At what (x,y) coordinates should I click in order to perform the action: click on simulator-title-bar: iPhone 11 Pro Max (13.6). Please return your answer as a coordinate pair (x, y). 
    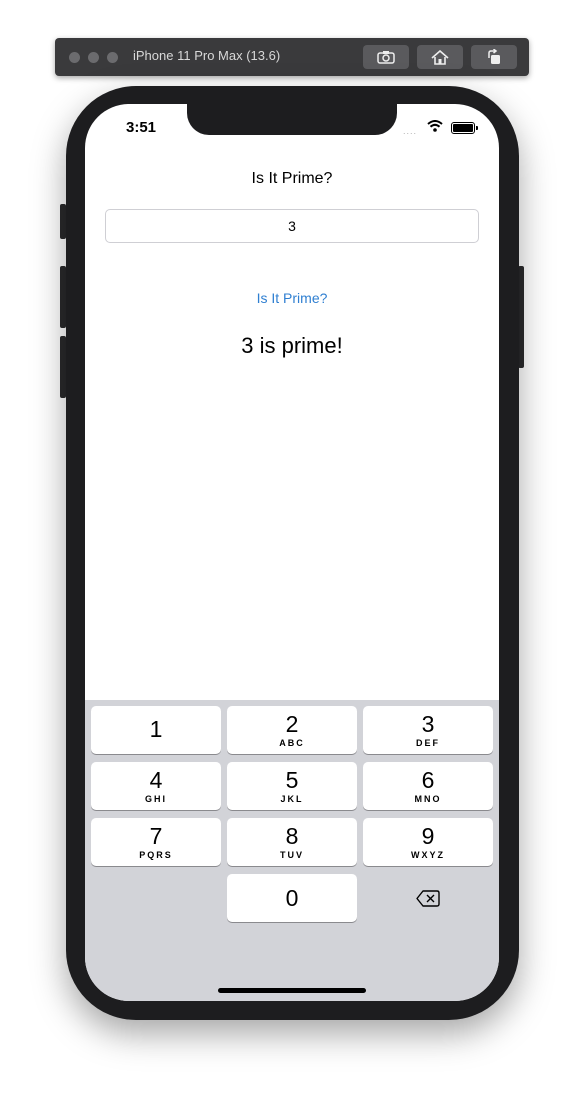
    Looking at the image, I should click on (292, 57).